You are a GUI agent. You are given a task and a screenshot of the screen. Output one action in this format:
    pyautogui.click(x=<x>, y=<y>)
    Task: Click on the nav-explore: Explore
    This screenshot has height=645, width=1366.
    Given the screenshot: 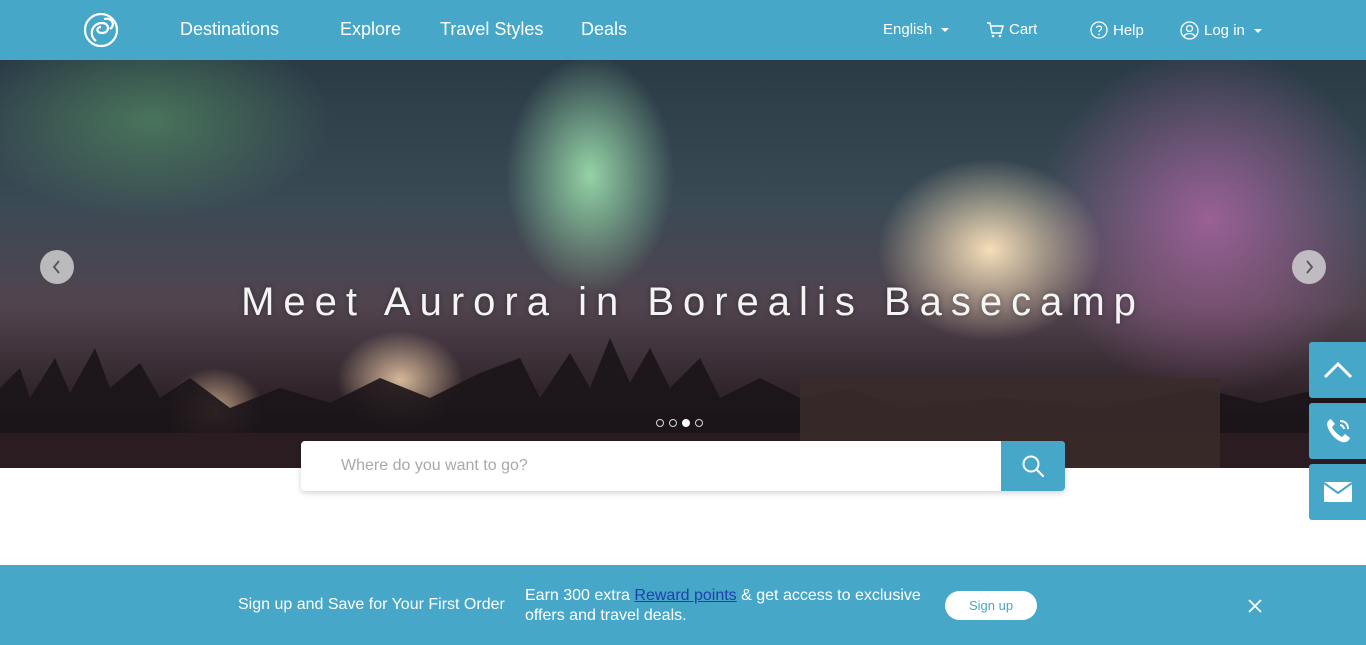 What is the action you would take?
    pyautogui.click(x=370, y=29)
    